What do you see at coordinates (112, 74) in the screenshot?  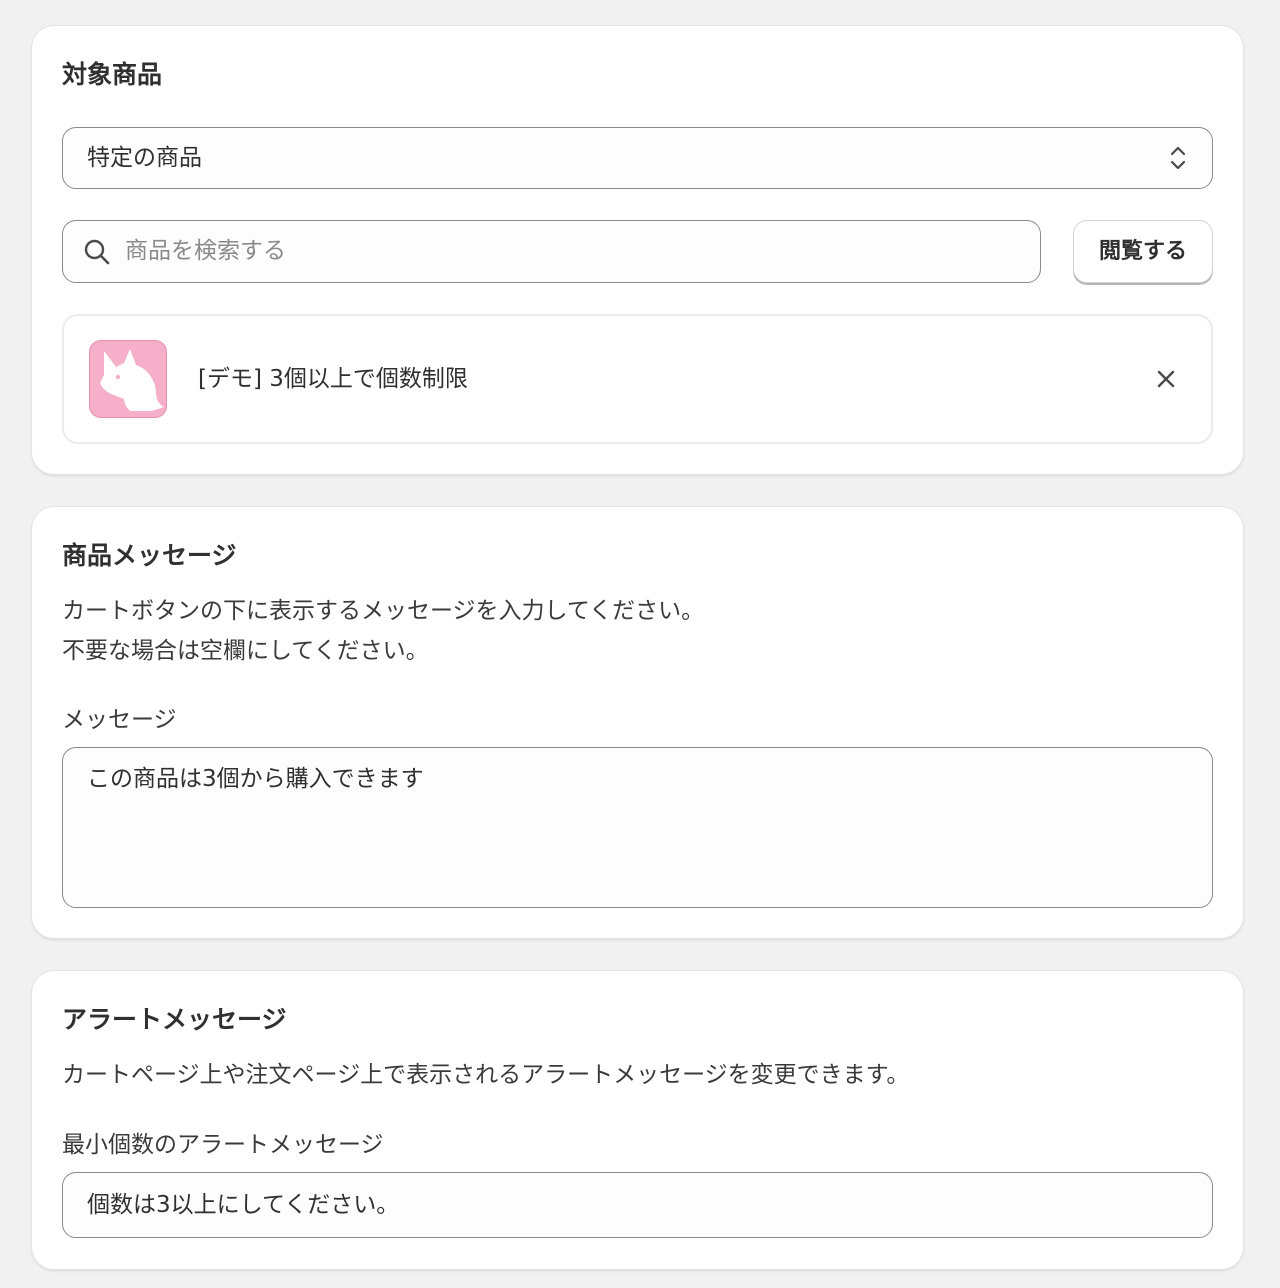 I see `target-products-title: 対象商品` at bounding box center [112, 74].